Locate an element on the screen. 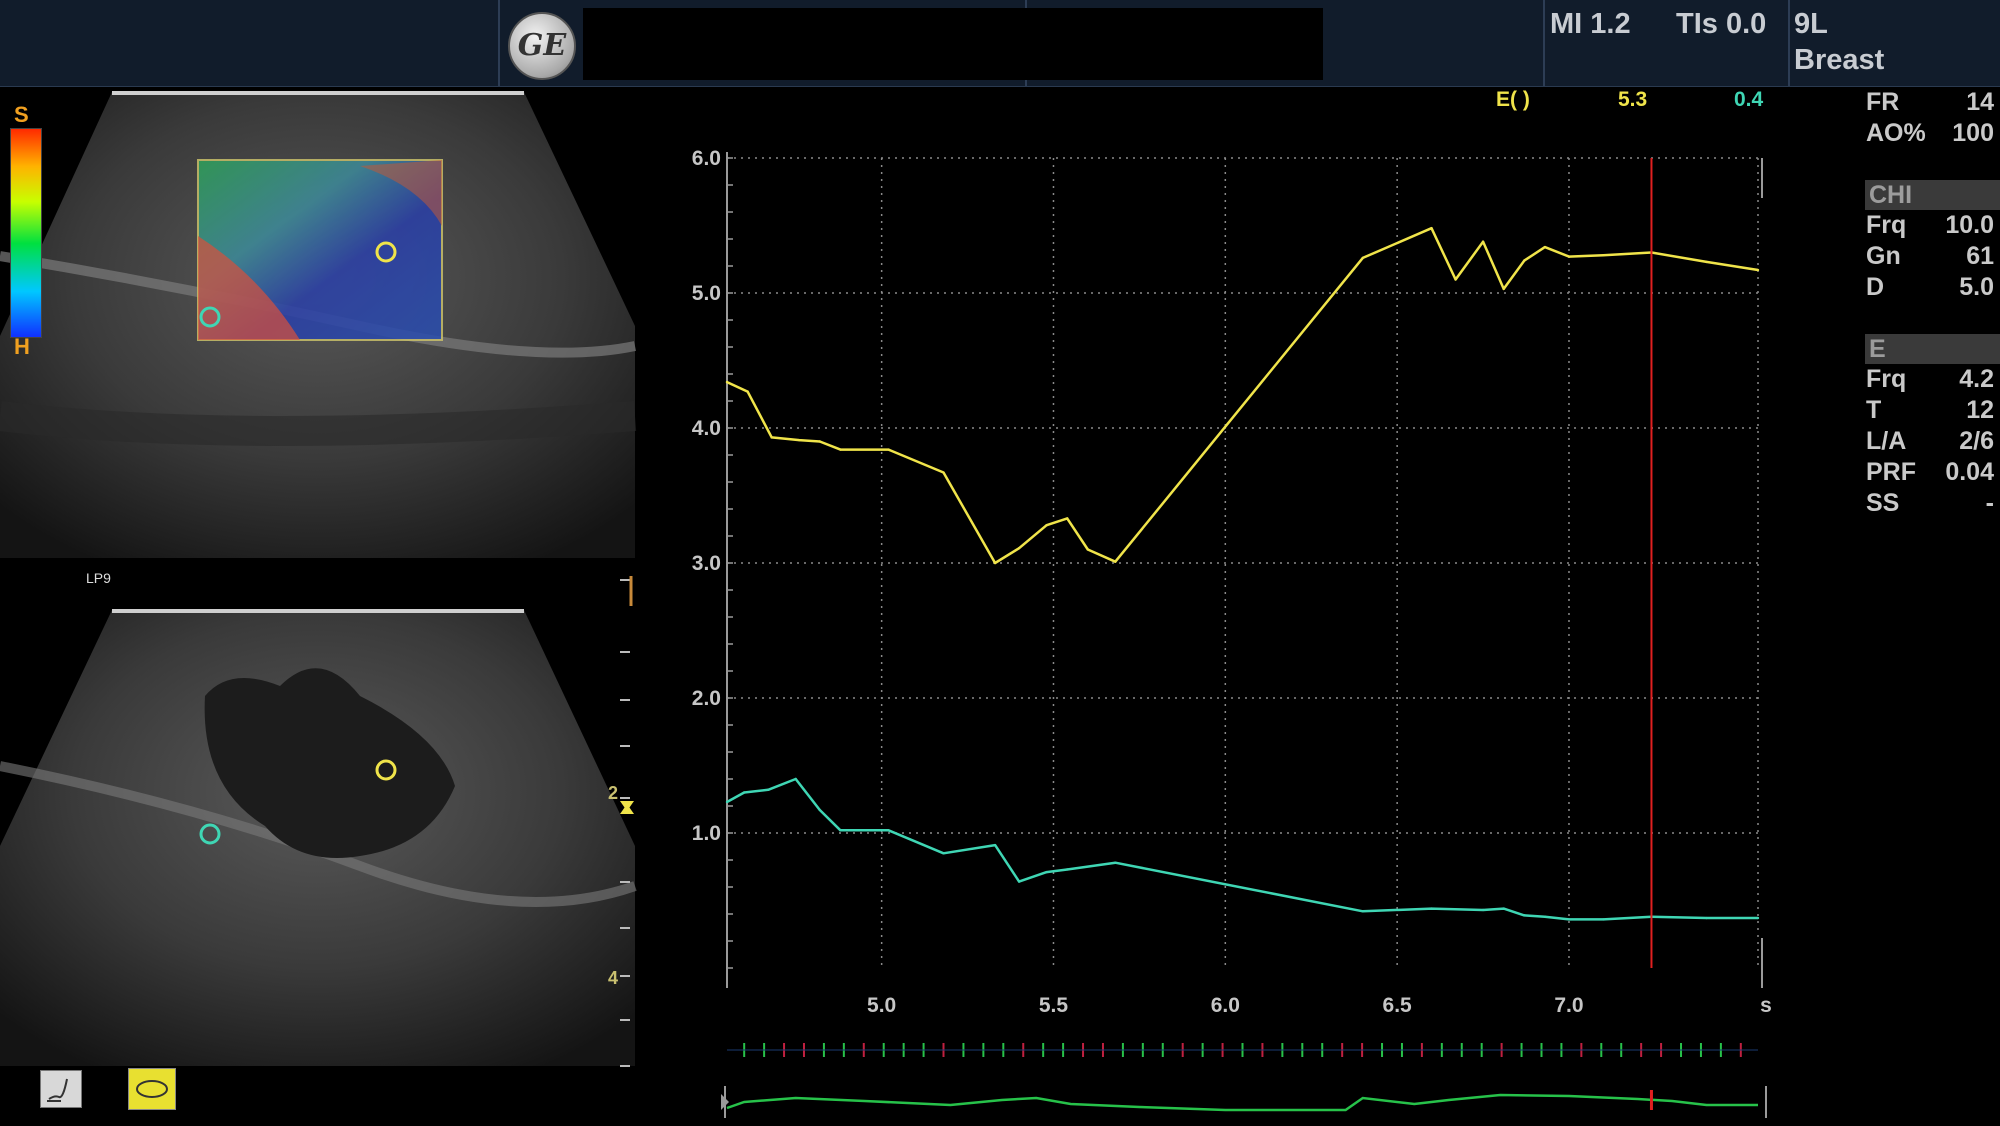 The width and height of the screenshot is (2000, 1126). chi-0-label: Frq is located at coordinates (1886, 225).